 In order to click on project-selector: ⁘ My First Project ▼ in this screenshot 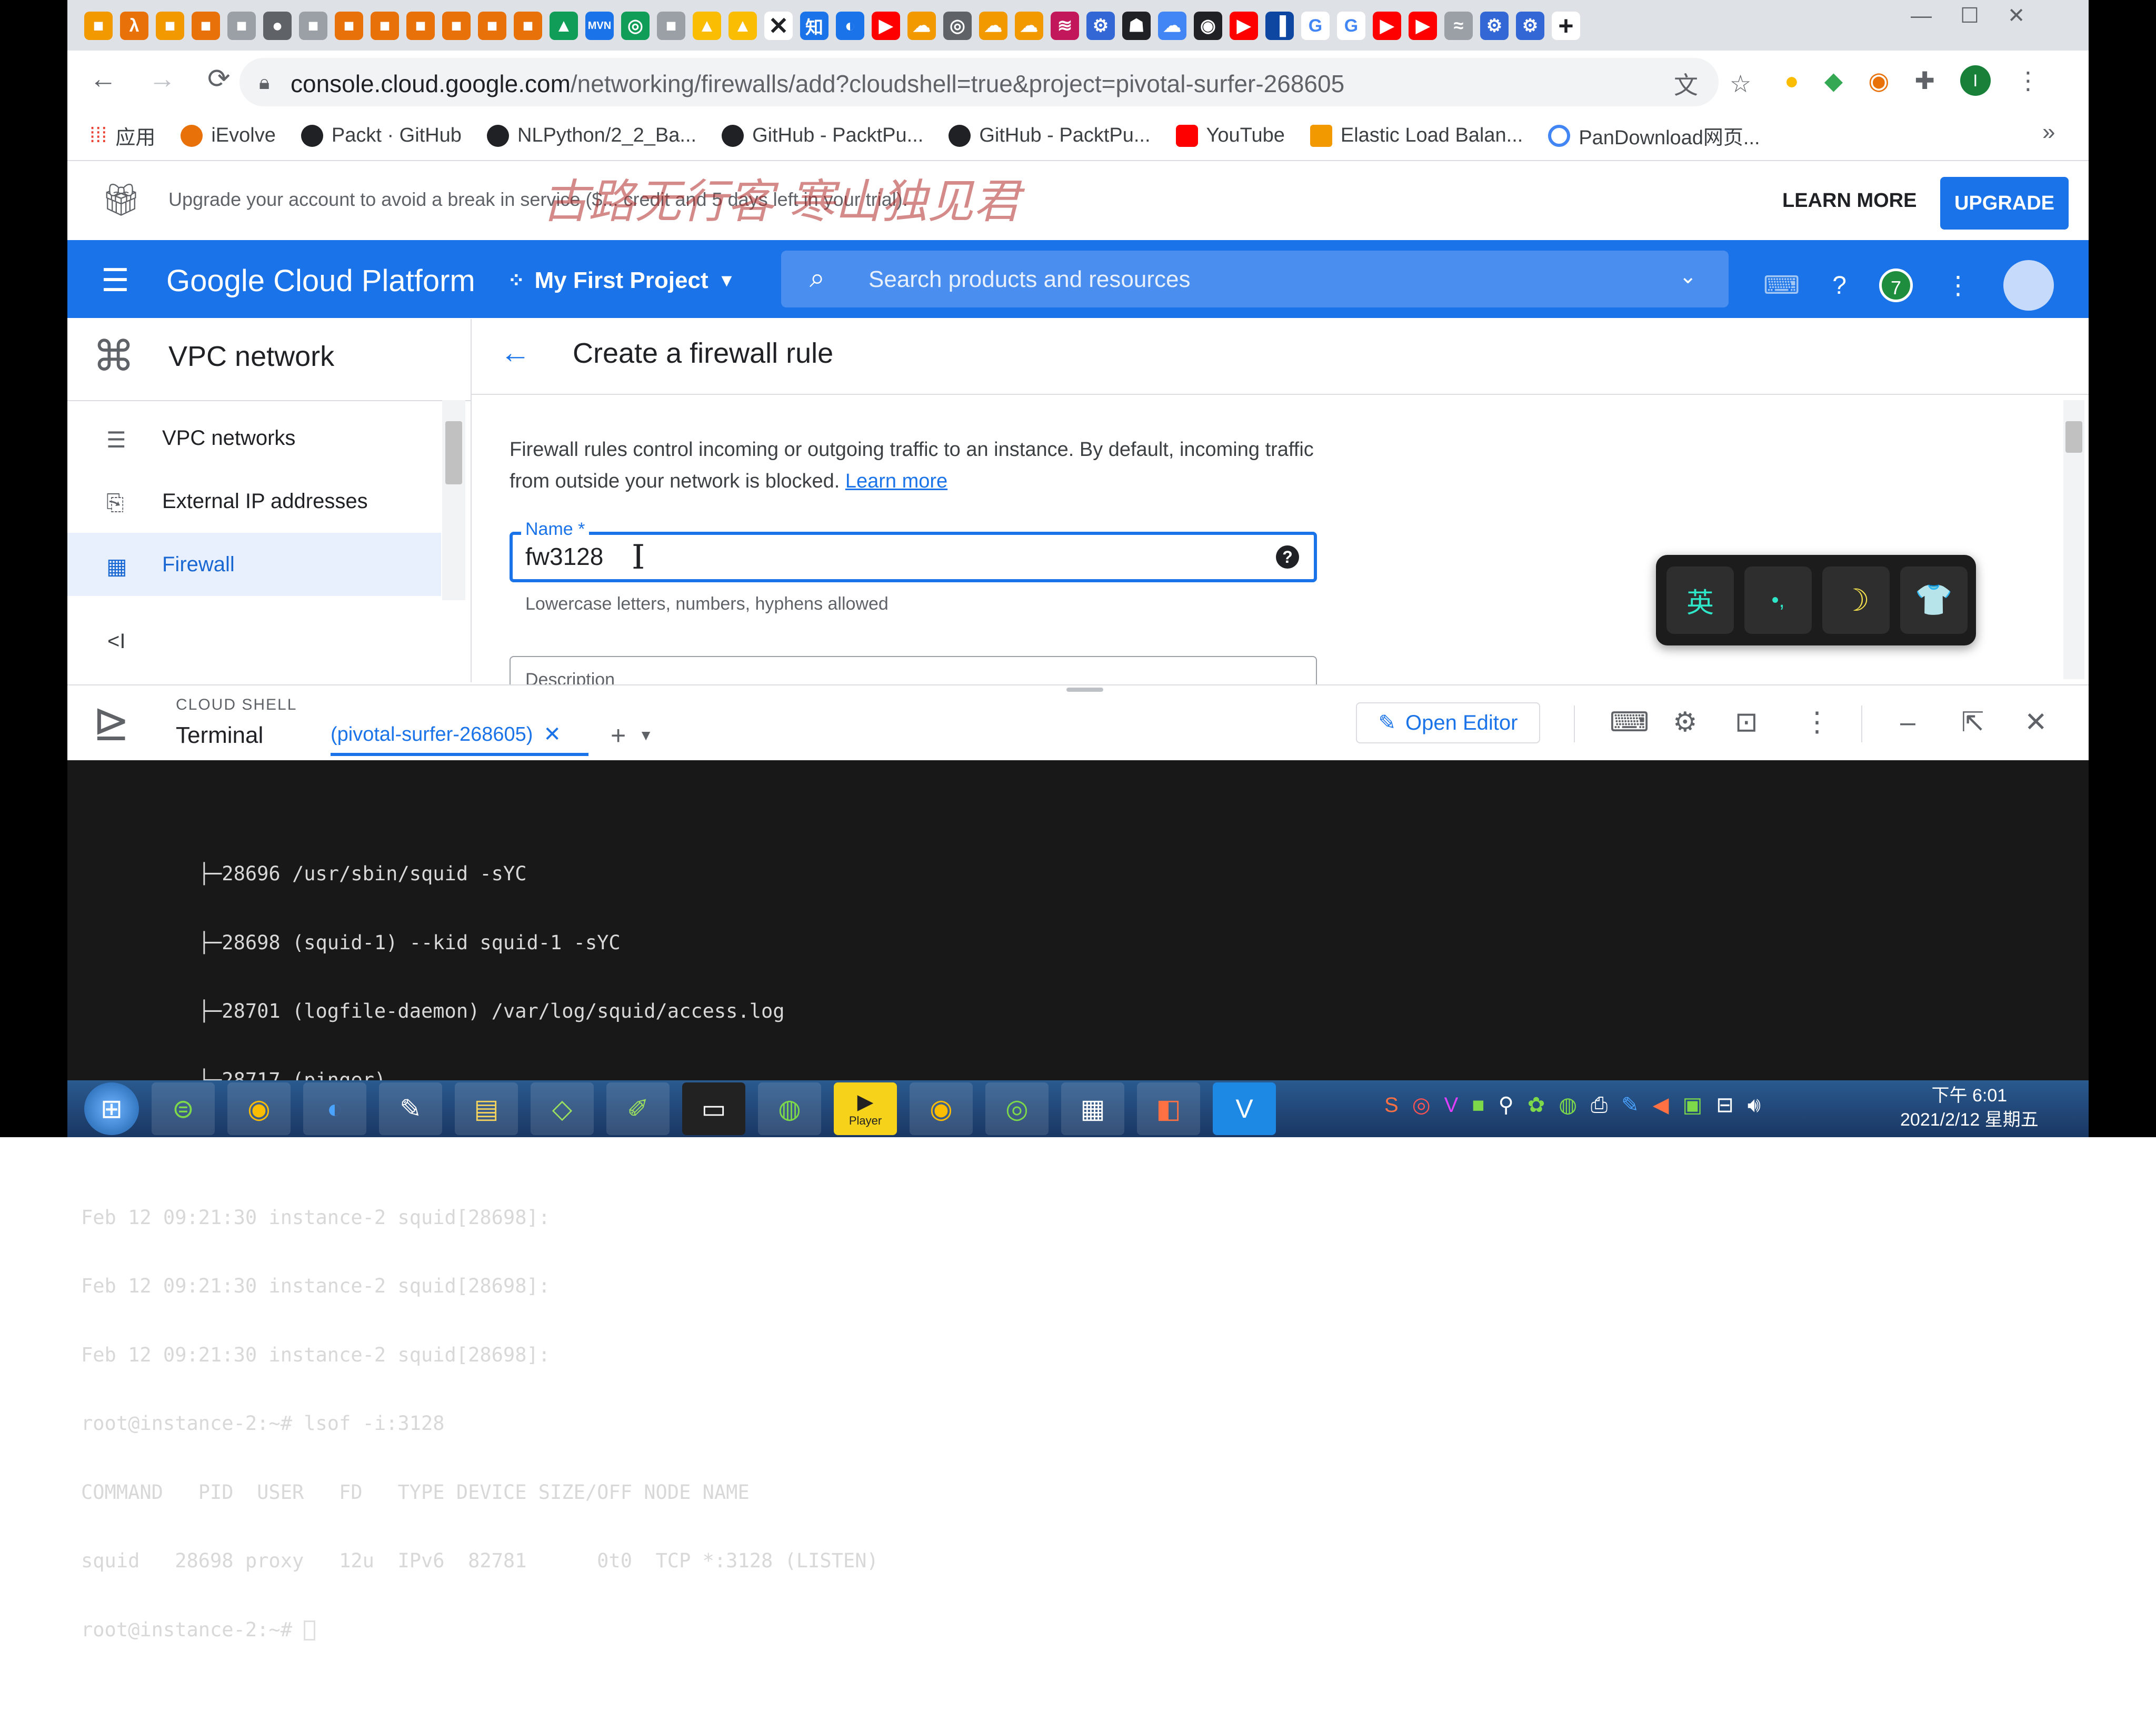, I will do `click(621, 281)`.